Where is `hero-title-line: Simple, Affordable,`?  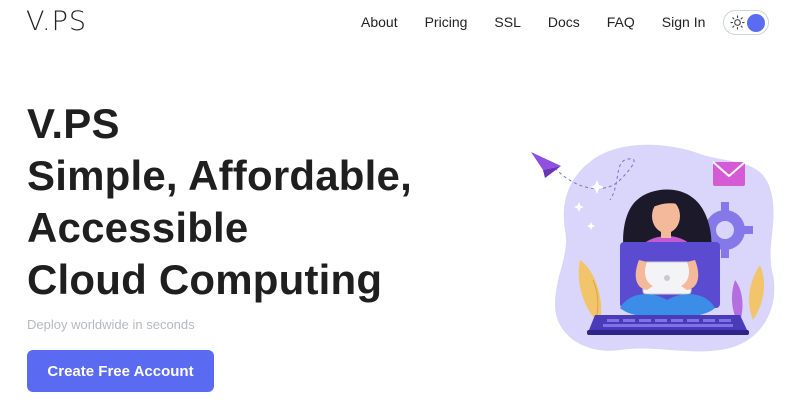
hero-title-line: Simple, Affordable, is located at coordinates (219, 175).